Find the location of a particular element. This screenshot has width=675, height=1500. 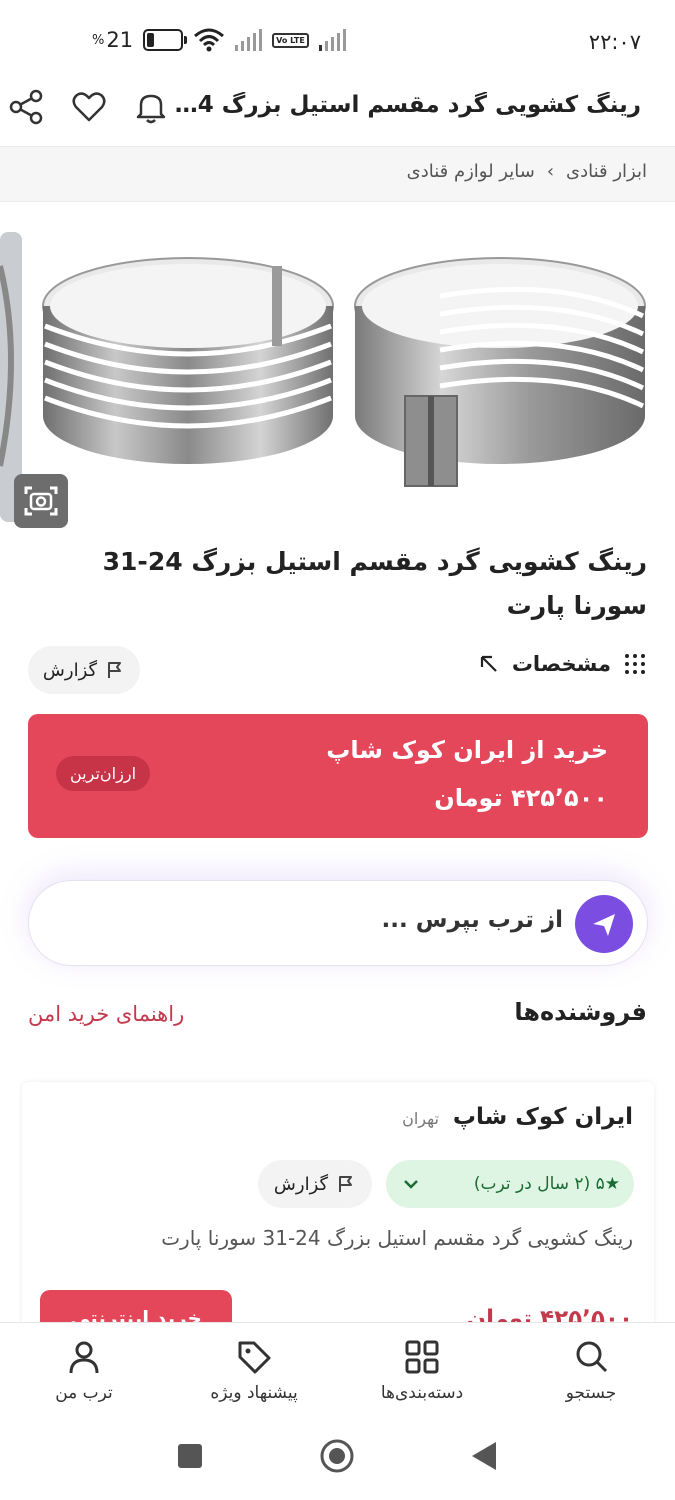

status-bar: ۲۲:۰۷ % 21 Vo LTE is located at coordinates (337, 40).